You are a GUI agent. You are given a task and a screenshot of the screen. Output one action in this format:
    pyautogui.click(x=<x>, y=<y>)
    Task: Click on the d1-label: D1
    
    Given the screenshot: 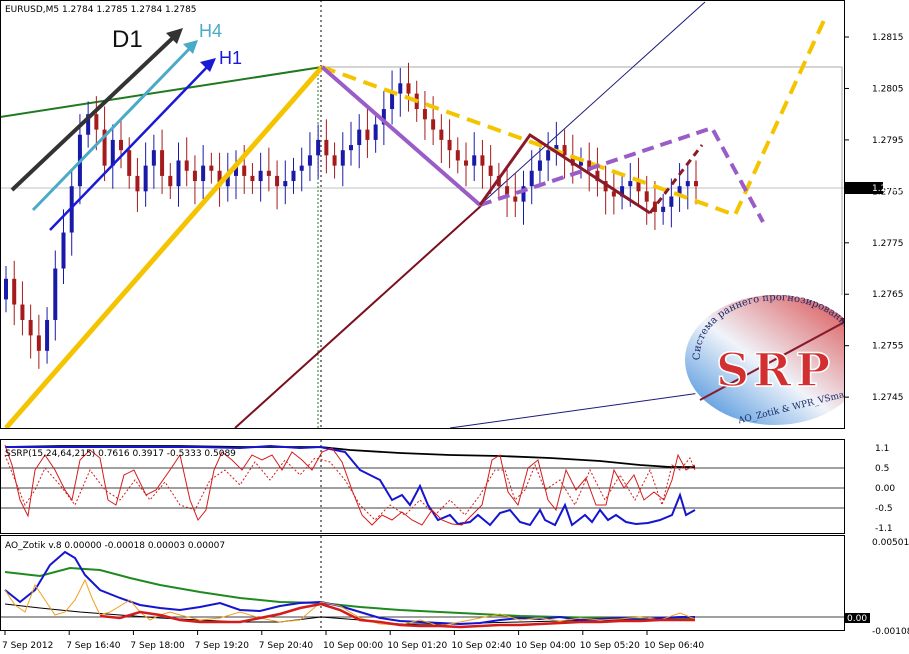 What is the action you would take?
    pyautogui.click(x=127, y=39)
    